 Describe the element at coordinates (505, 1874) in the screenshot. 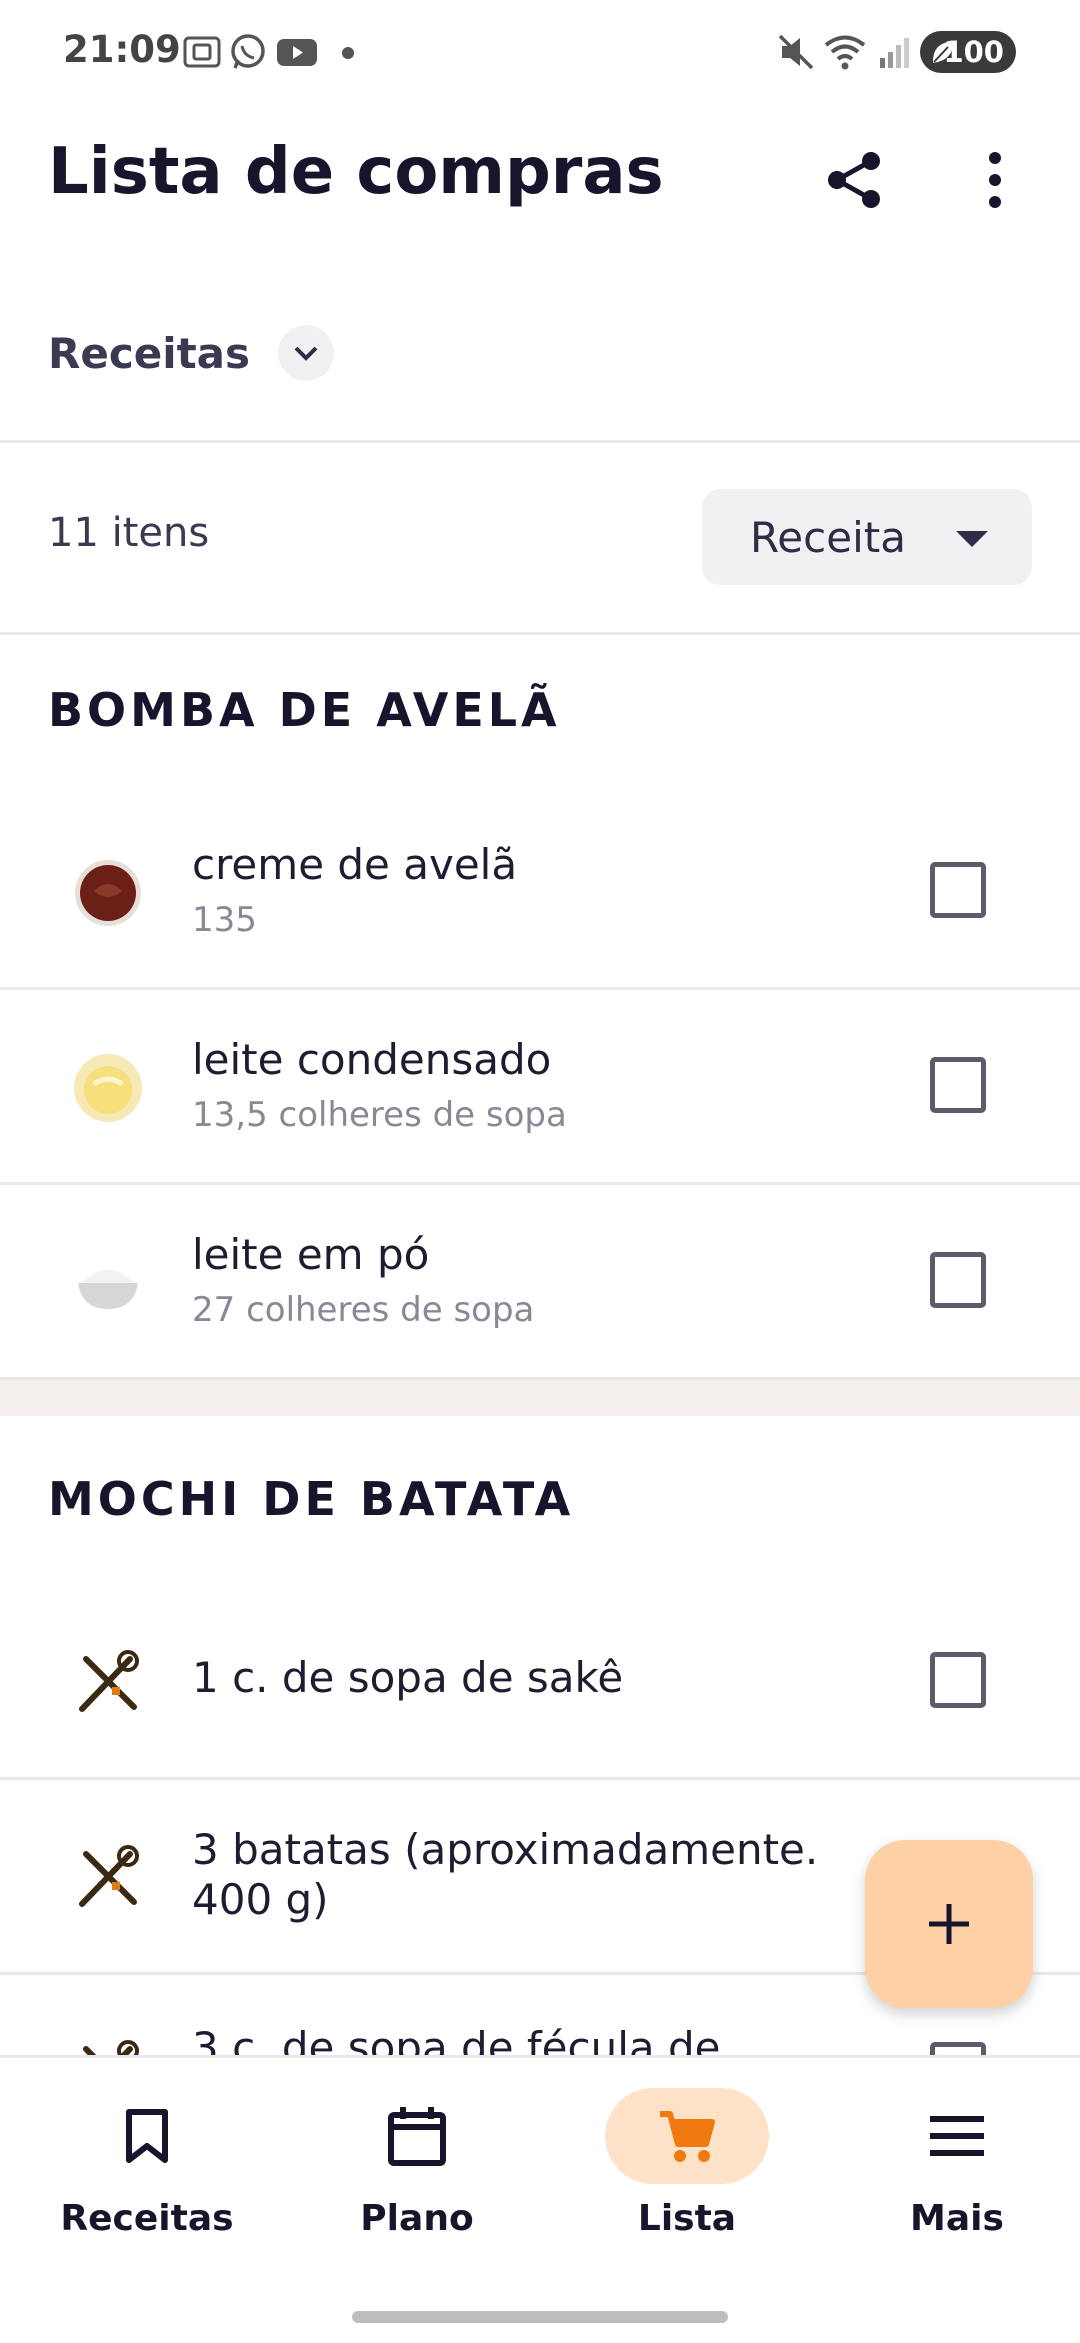

I see `item-name: 3 batatas (aproximadamente. 400 g)` at that location.